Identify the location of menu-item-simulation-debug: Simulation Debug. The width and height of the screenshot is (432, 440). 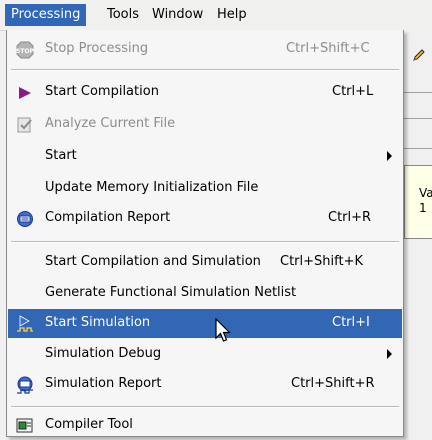
(205, 354).